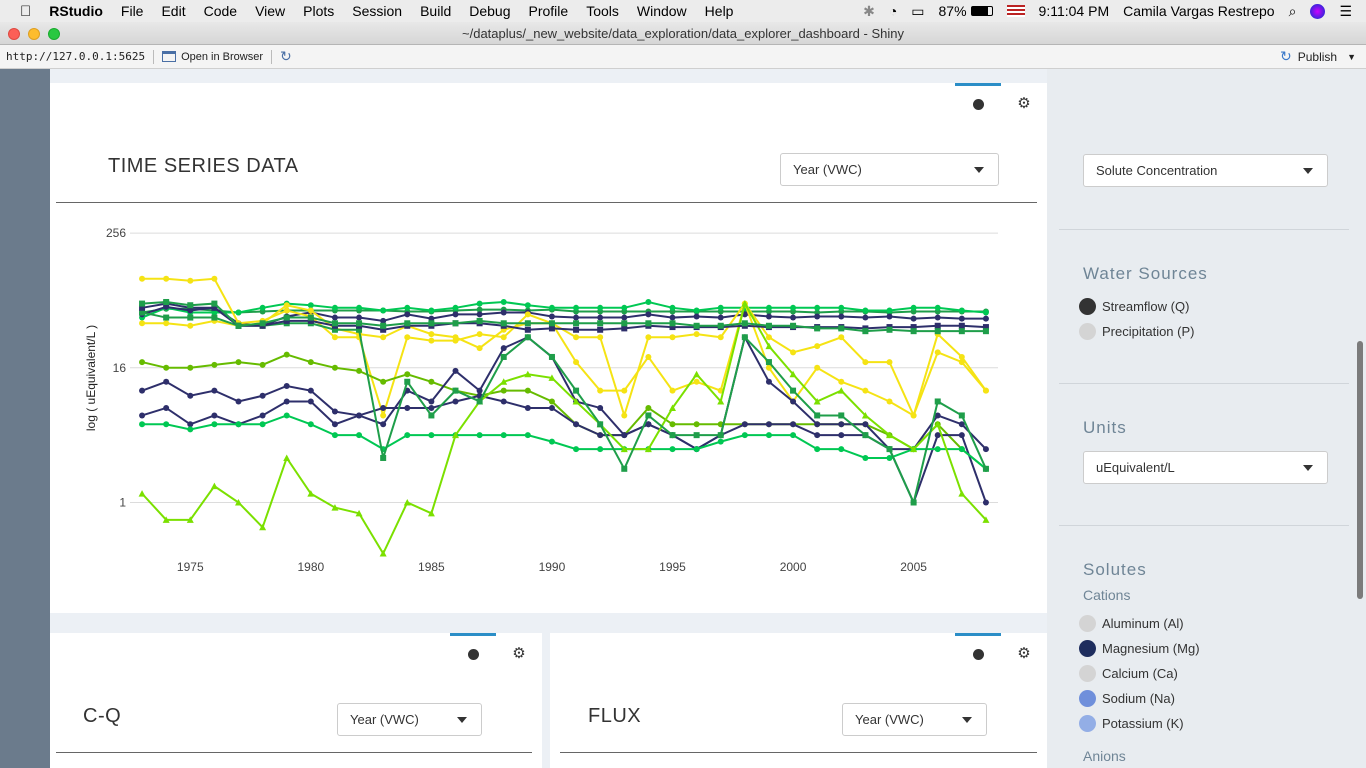 The width and height of the screenshot is (1366, 768). I want to click on data-type-select: Solute Concentration, so click(1205, 170).